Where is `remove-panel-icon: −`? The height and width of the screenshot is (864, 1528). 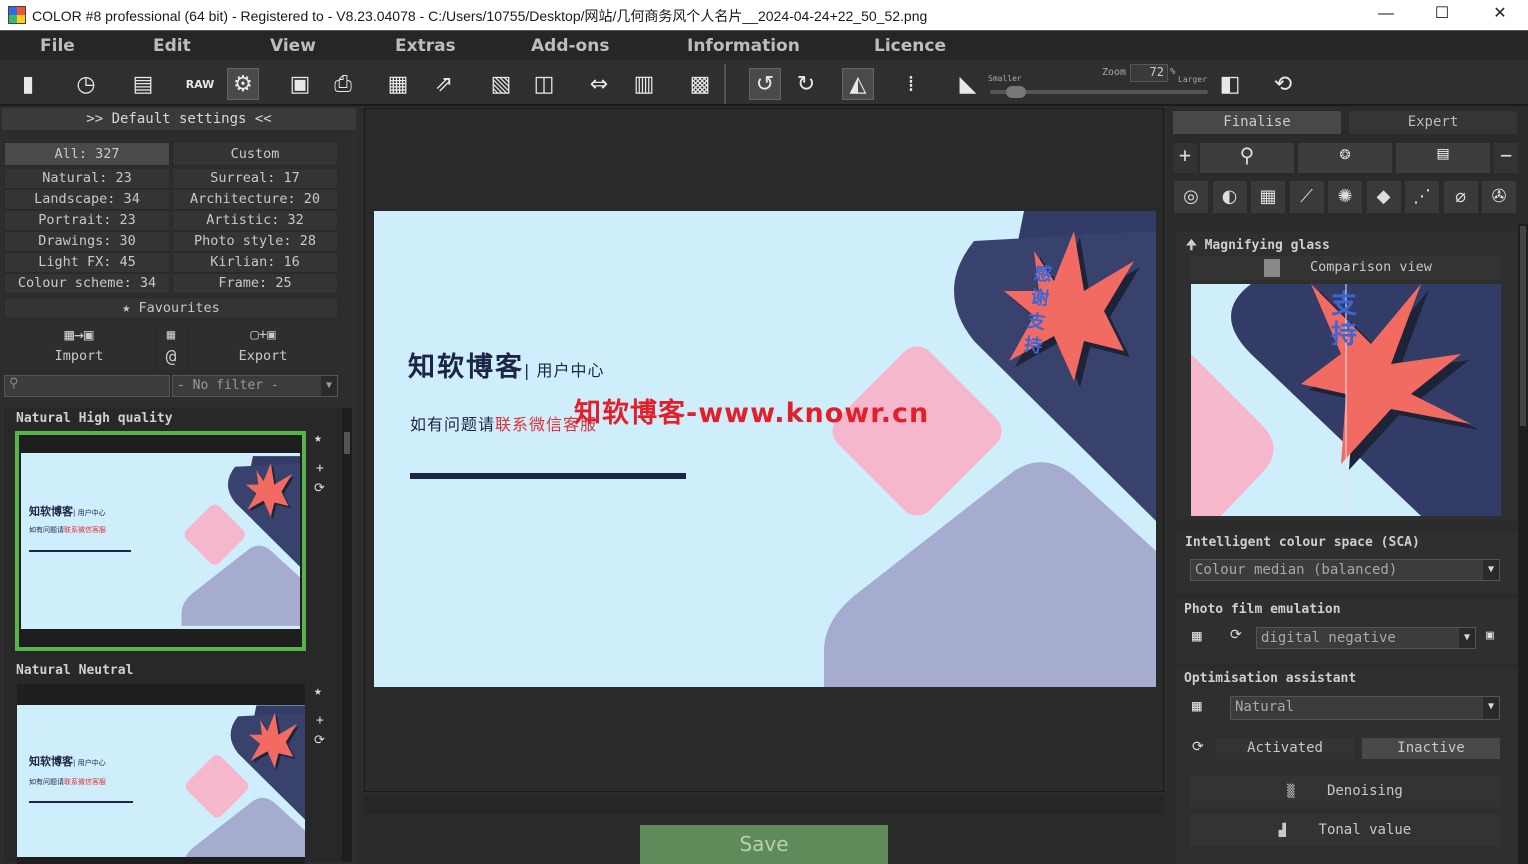 remove-panel-icon: − is located at coordinates (1506, 158).